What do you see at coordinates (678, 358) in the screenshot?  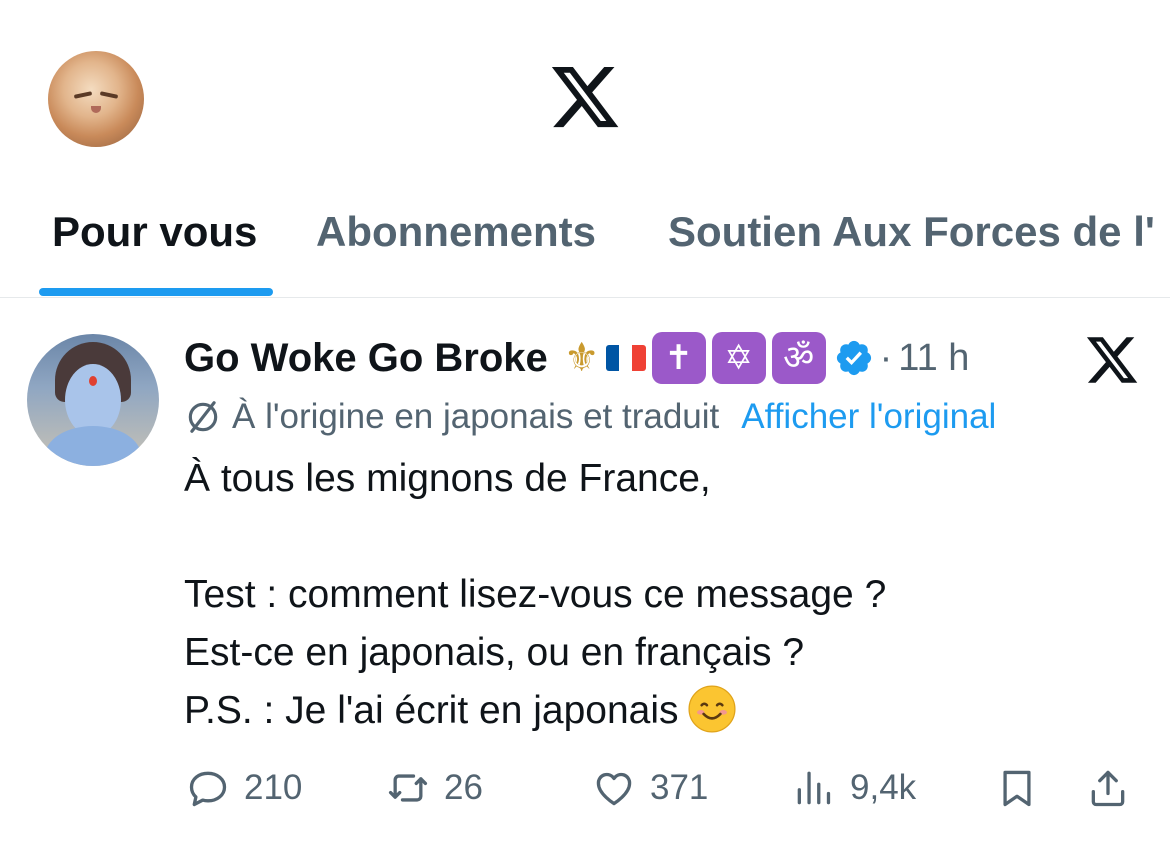 I see `latin-cross-icon: ✝` at bounding box center [678, 358].